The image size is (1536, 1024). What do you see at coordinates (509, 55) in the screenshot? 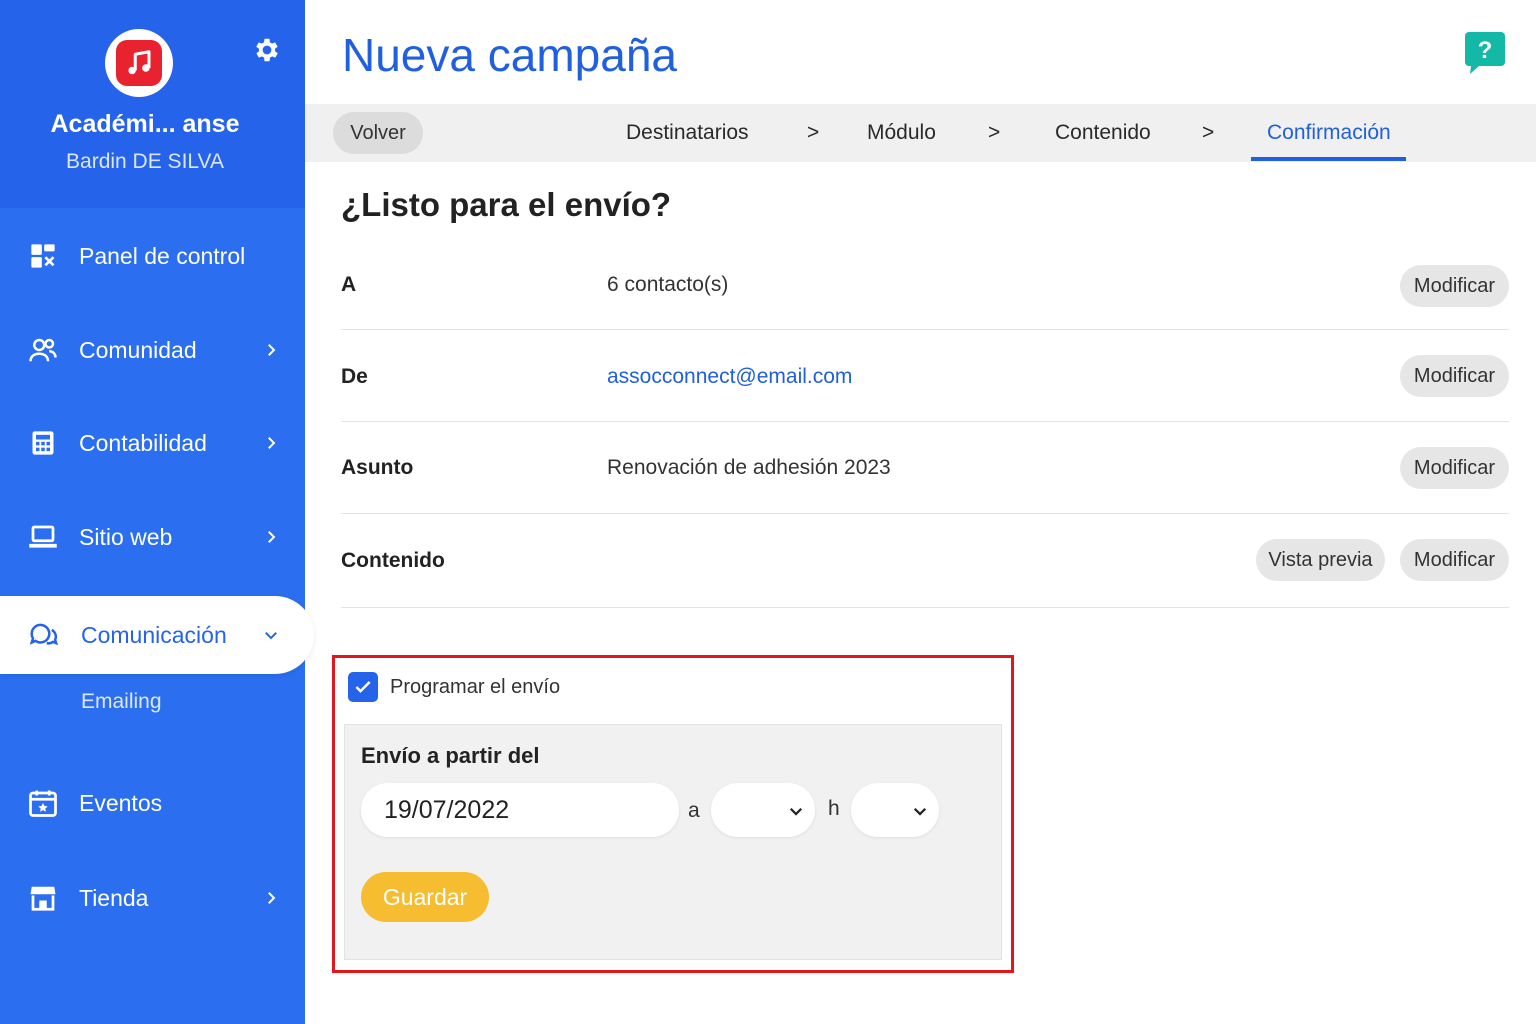
I see `page-title: Nueva campaña` at bounding box center [509, 55].